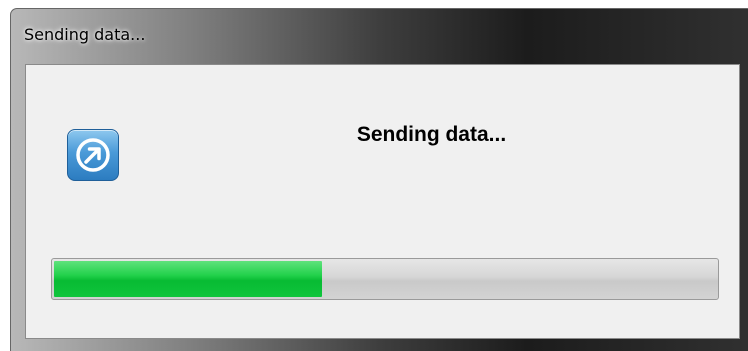 The image size is (748, 351). What do you see at coordinates (188, 279) in the screenshot?
I see `progress-bar-fill` at bounding box center [188, 279].